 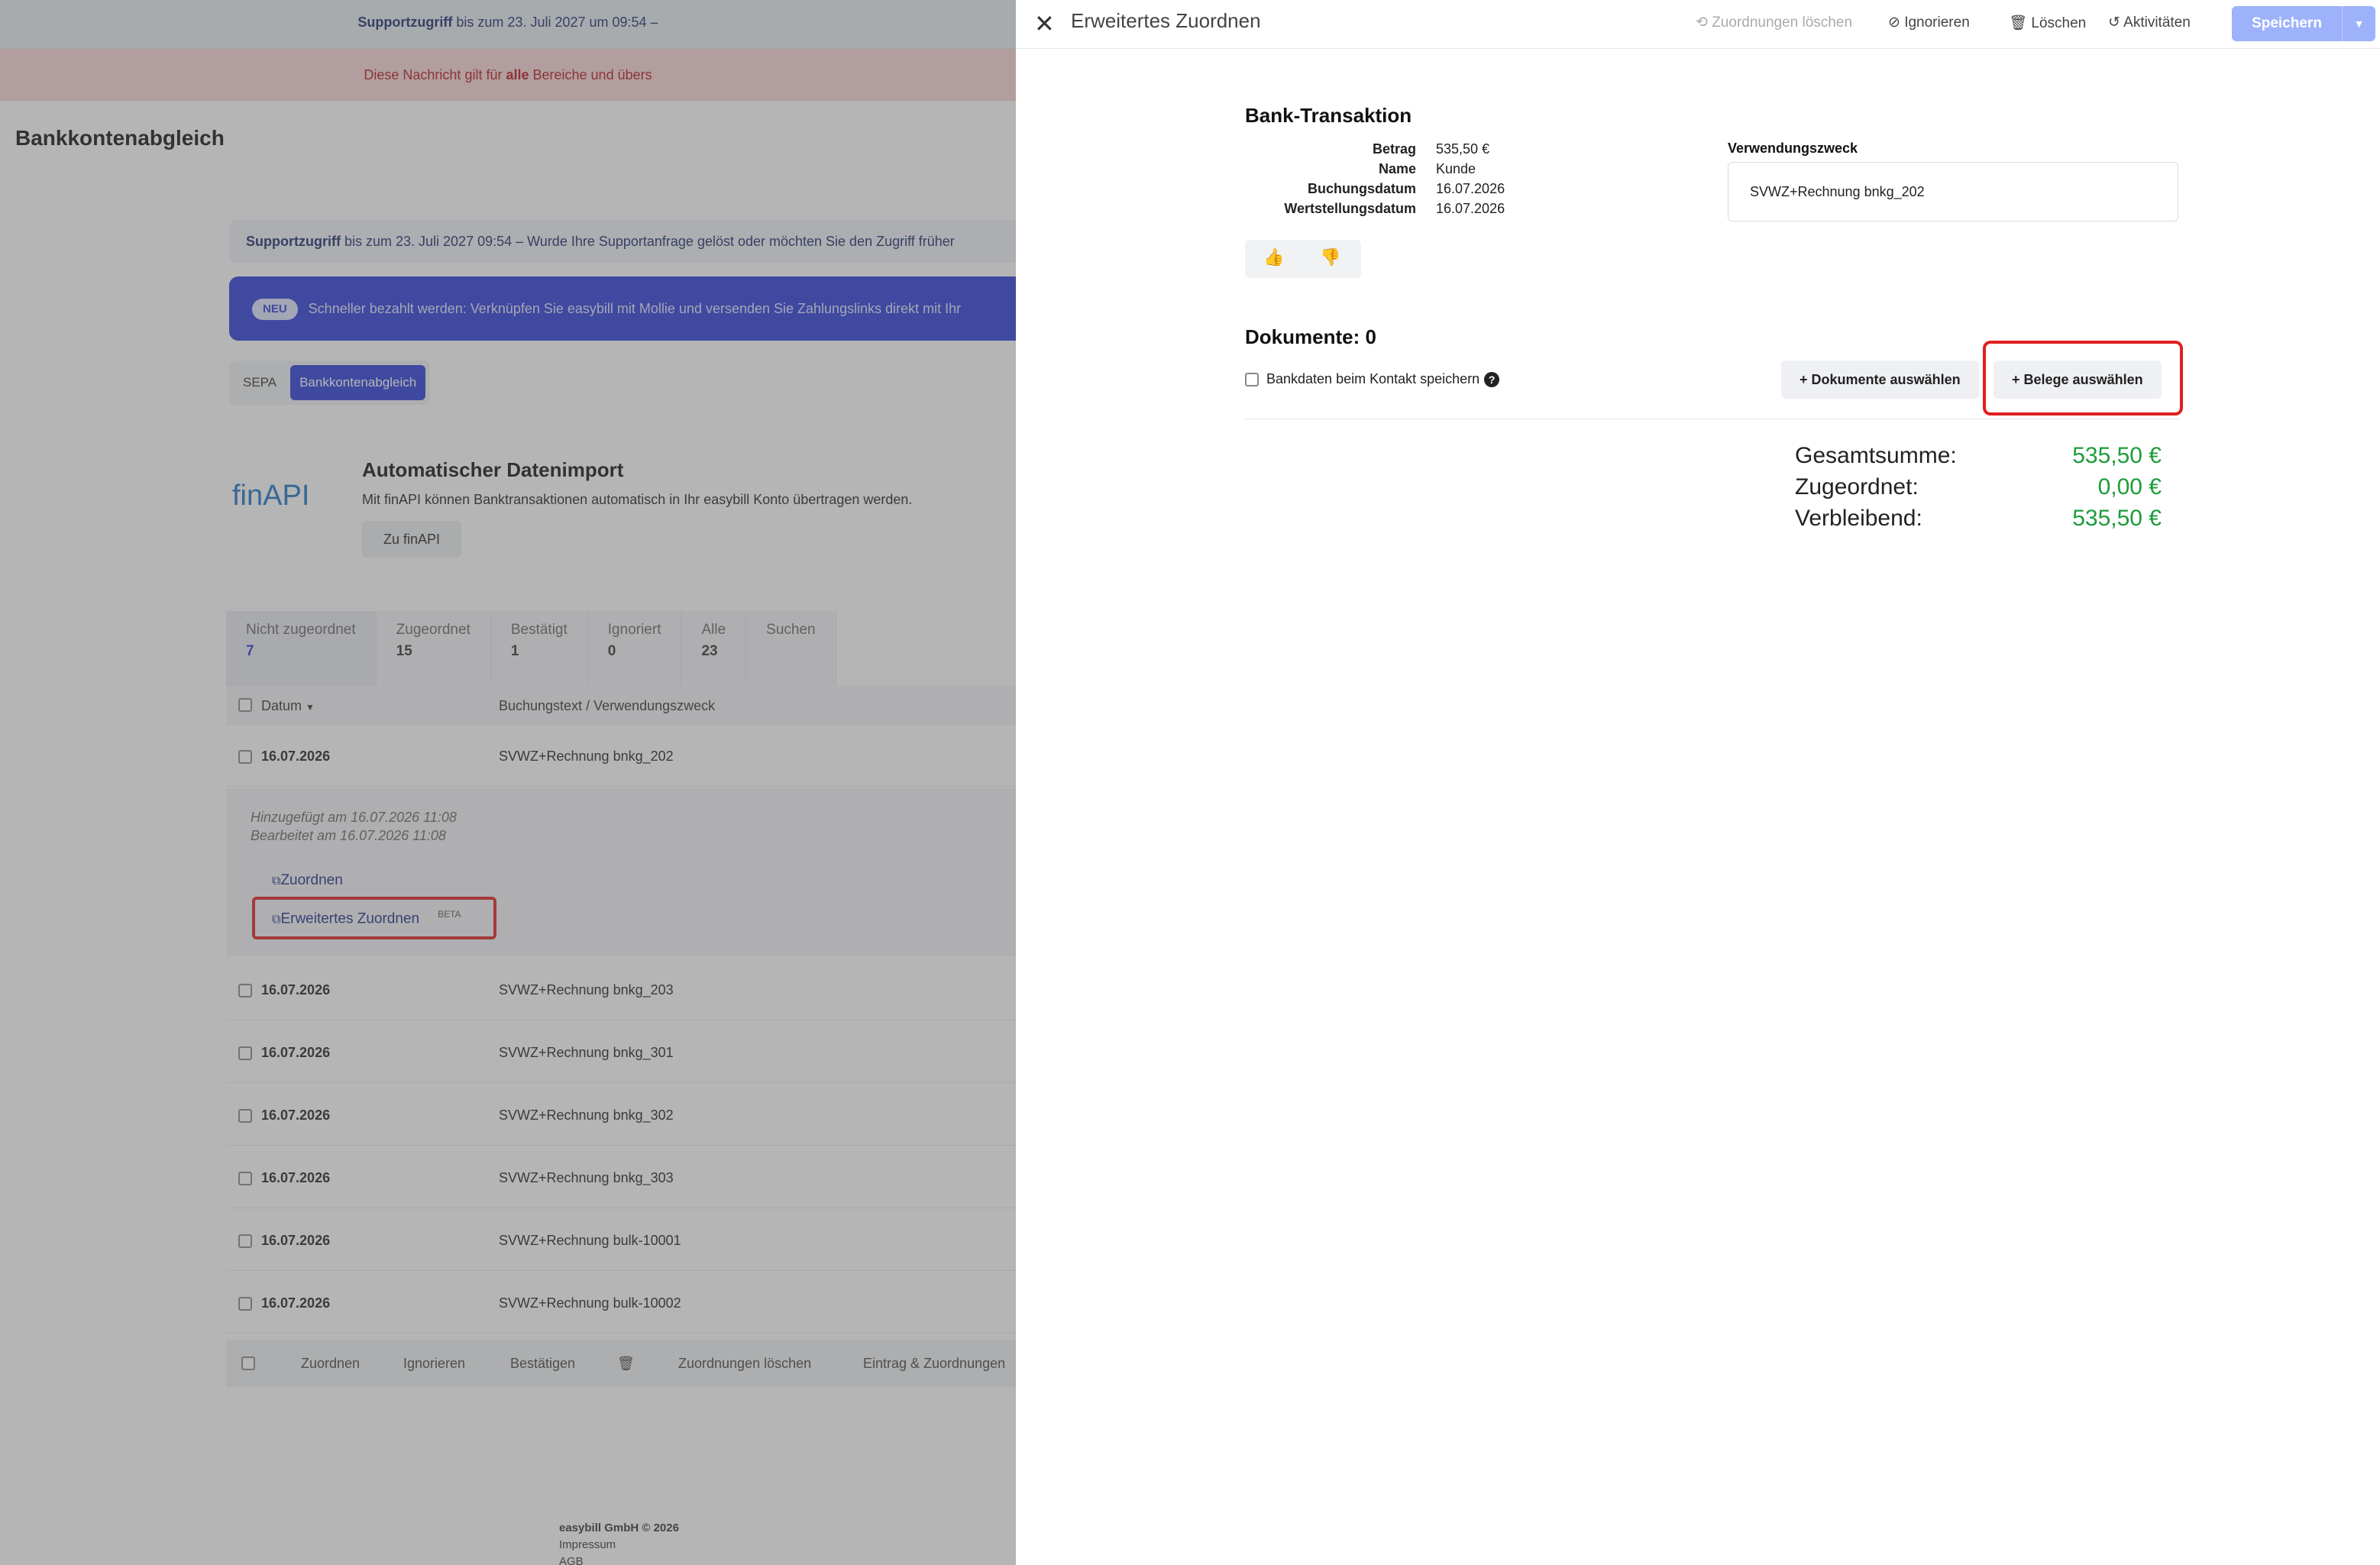 I want to click on purpose-field: SVWZ+Rechnung bnkg_202, so click(x=1953, y=191).